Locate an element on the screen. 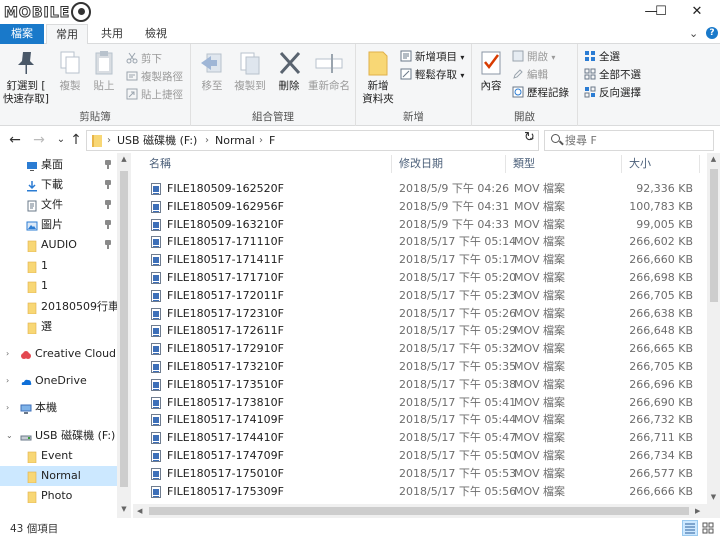 The height and width of the screenshot is (538, 720). nav-audio: AUDIO is located at coordinates (58, 245).